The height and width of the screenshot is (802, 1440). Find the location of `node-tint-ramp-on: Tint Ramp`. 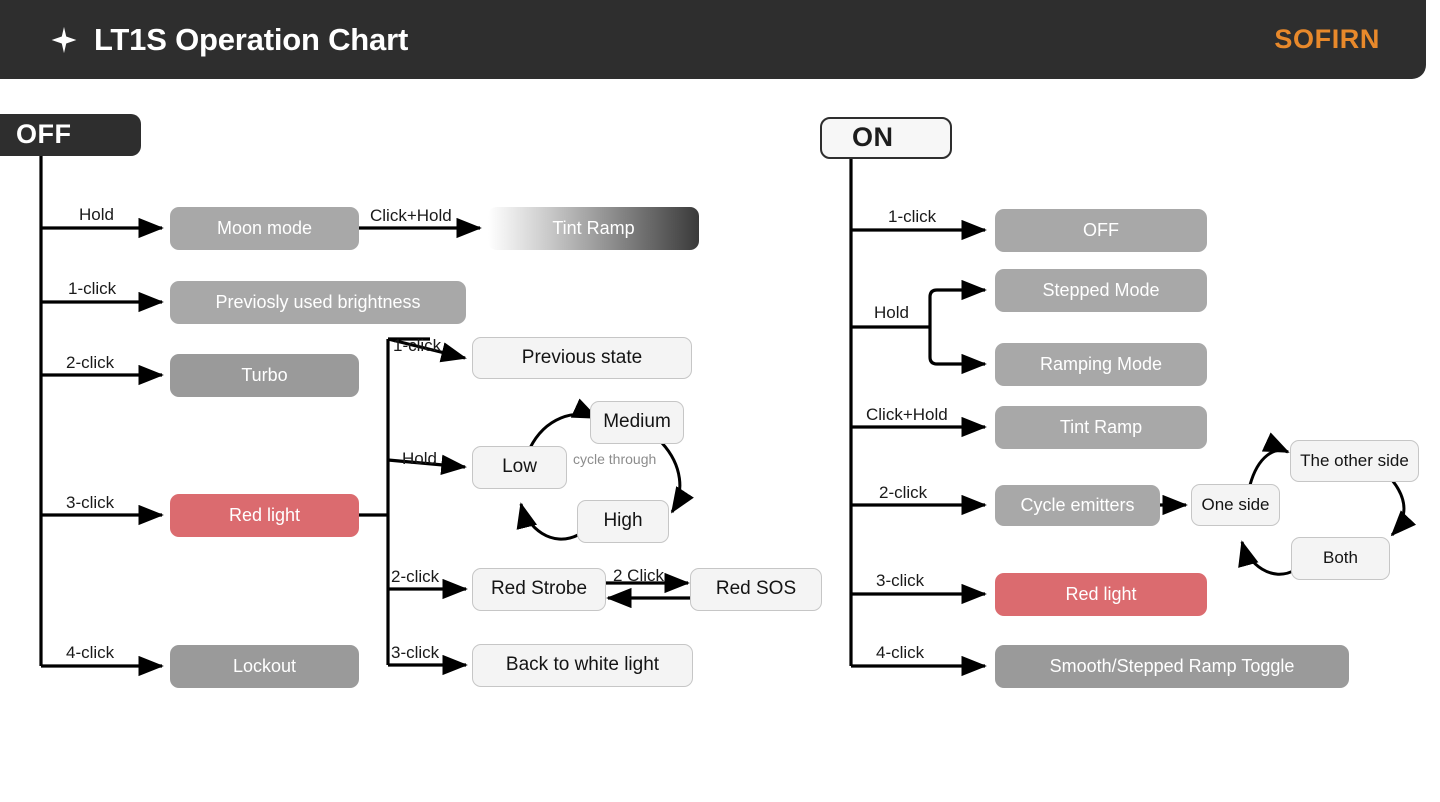

node-tint-ramp-on: Tint Ramp is located at coordinates (1101, 427).